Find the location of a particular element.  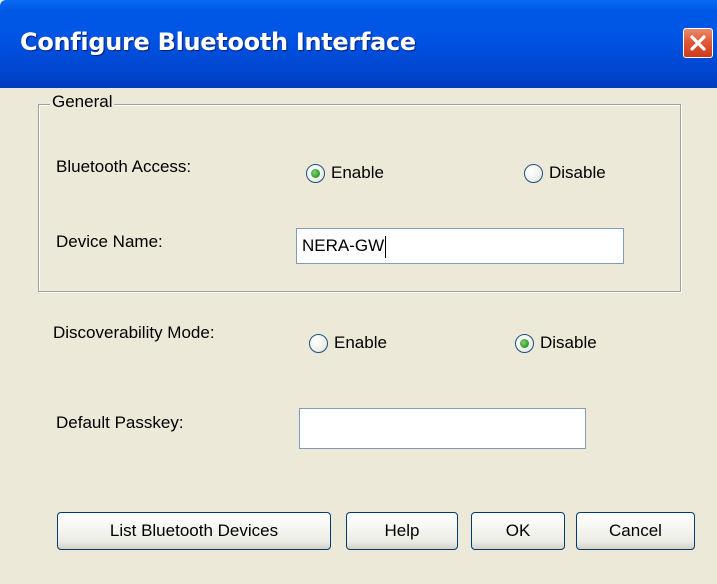

list-bluetooth-devices-button: List Bluetooth Devices is located at coordinates (194, 531).